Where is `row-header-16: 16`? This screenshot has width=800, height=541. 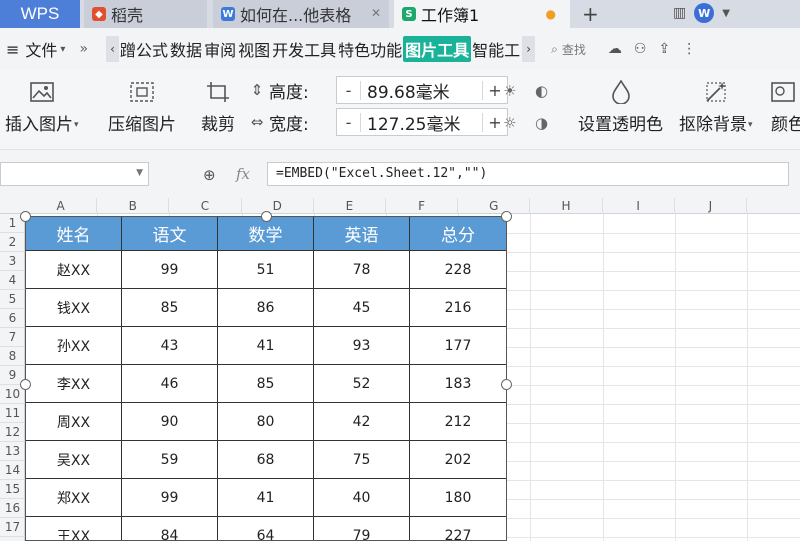
row-header-16: 16 is located at coordinates (12, 508).